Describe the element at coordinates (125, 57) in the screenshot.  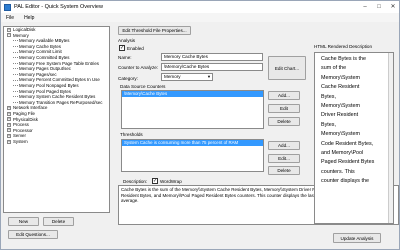
I see `name-label: Name:` at that location.